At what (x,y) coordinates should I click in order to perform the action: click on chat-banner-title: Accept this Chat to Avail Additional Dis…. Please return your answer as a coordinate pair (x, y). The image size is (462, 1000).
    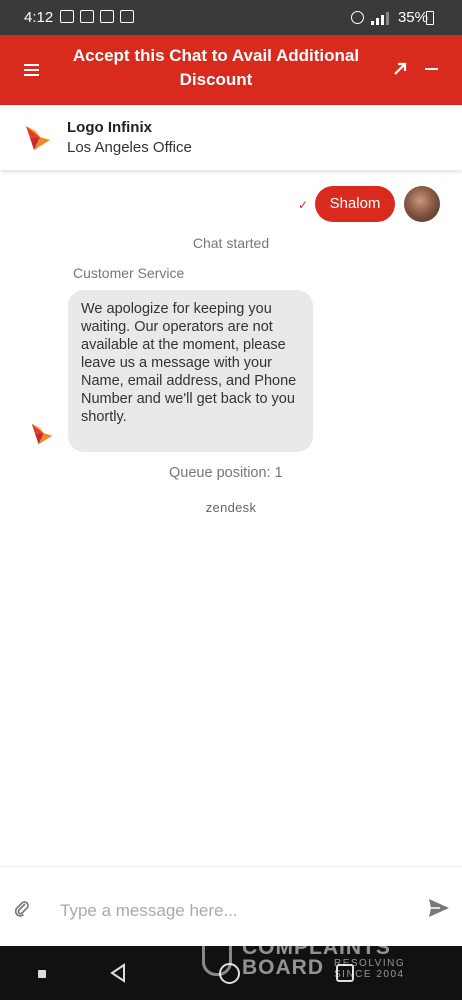
    Looking at the image, I should click on (216, 68).